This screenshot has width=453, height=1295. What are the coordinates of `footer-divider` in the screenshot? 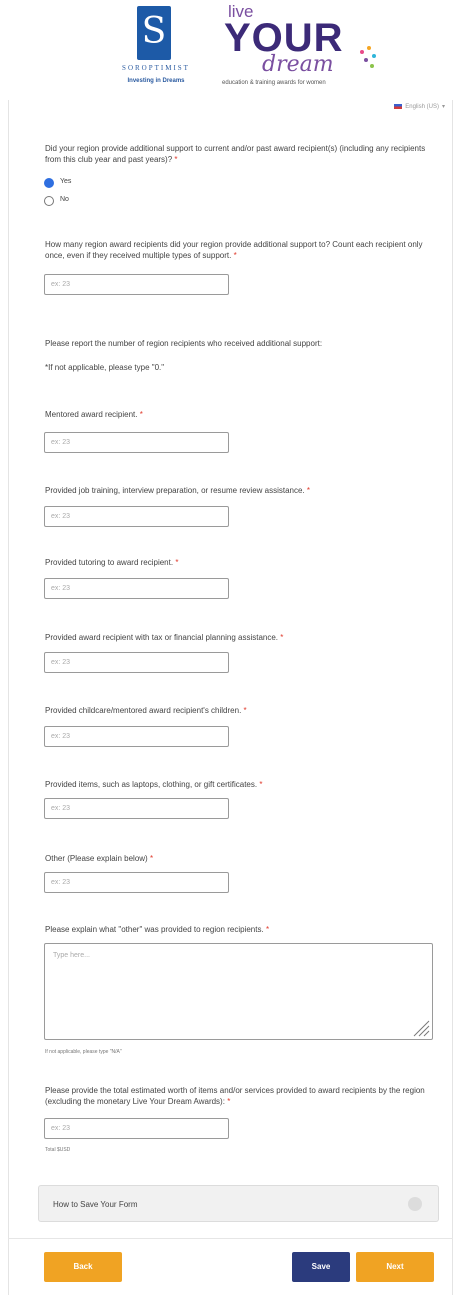 It's located at (230, 1238).